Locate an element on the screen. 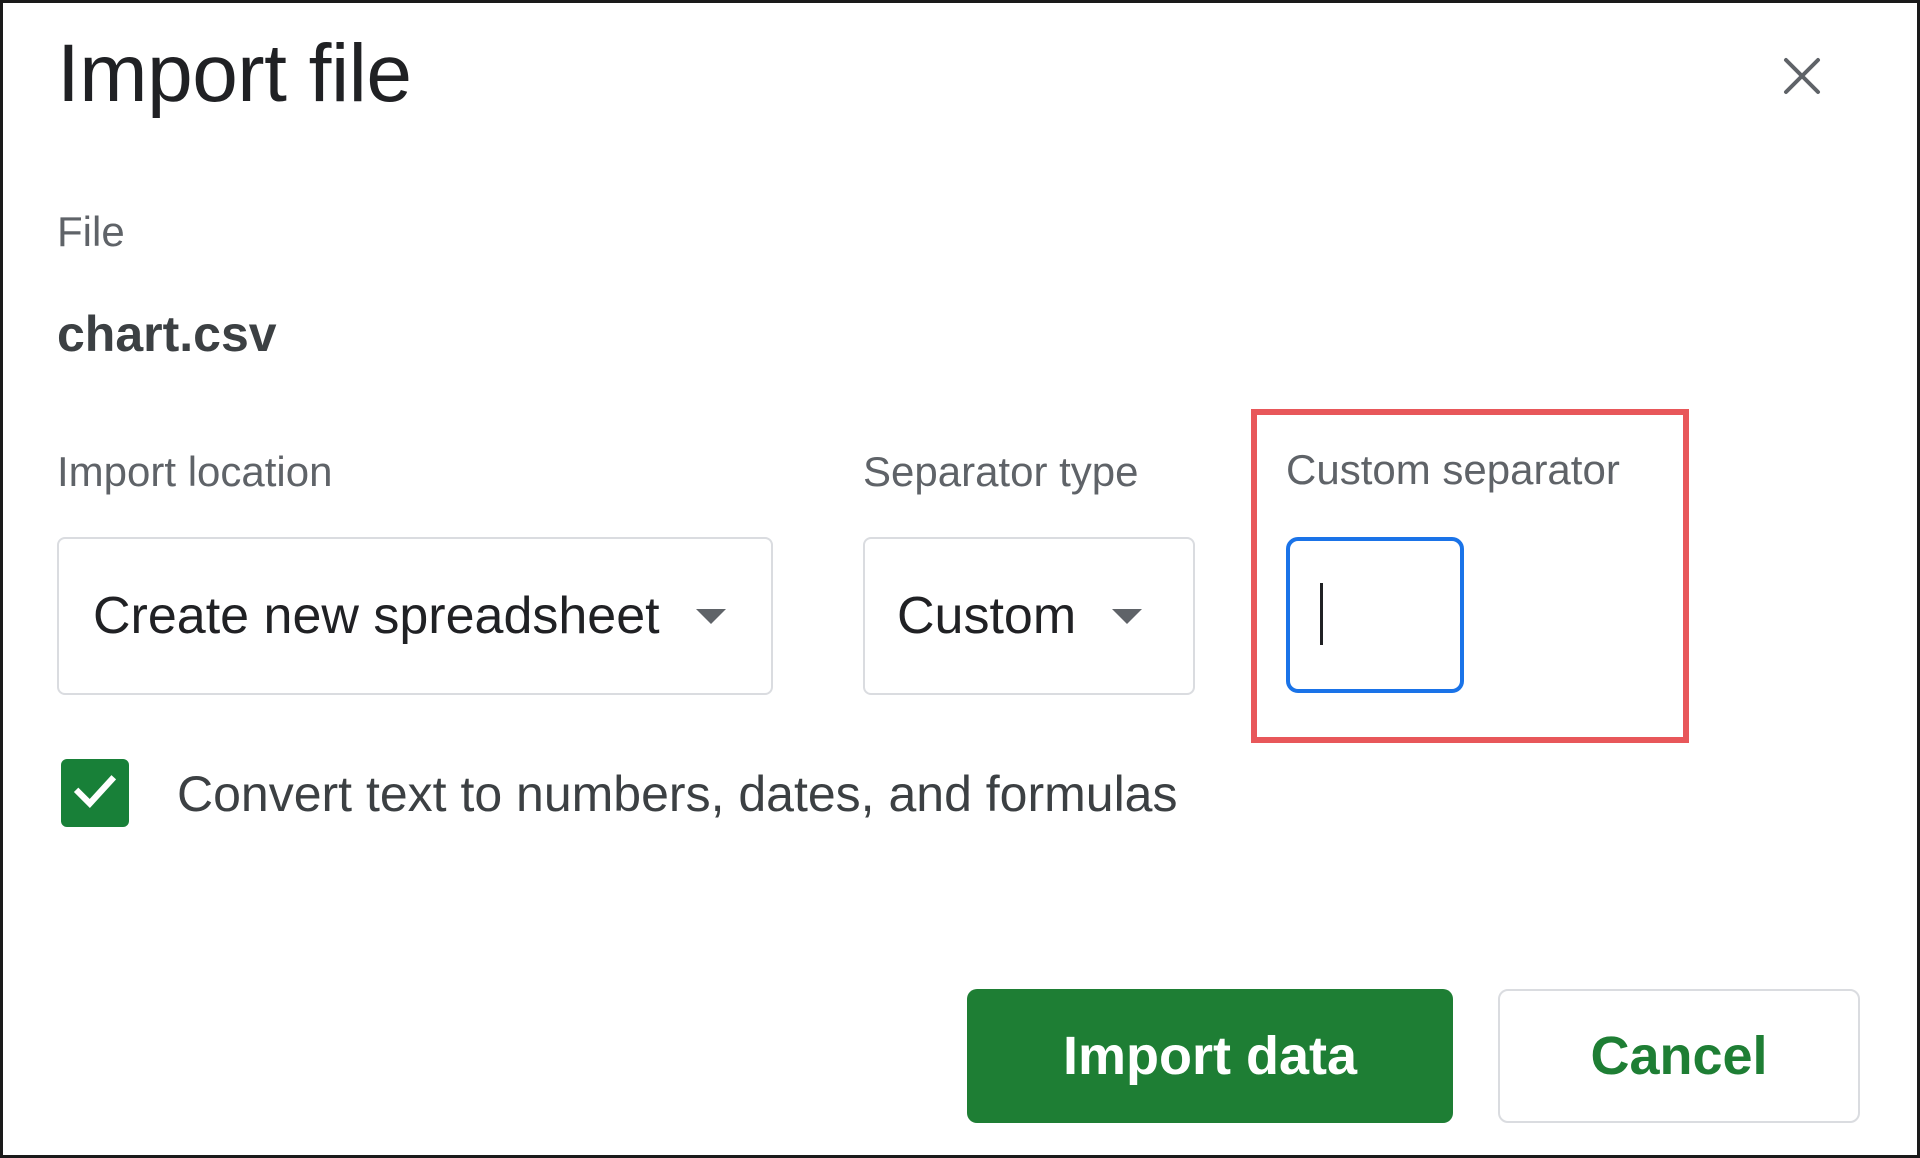 This screenshot has width=1920, height=1158. close-icon is located at coordinates (1802, 78).